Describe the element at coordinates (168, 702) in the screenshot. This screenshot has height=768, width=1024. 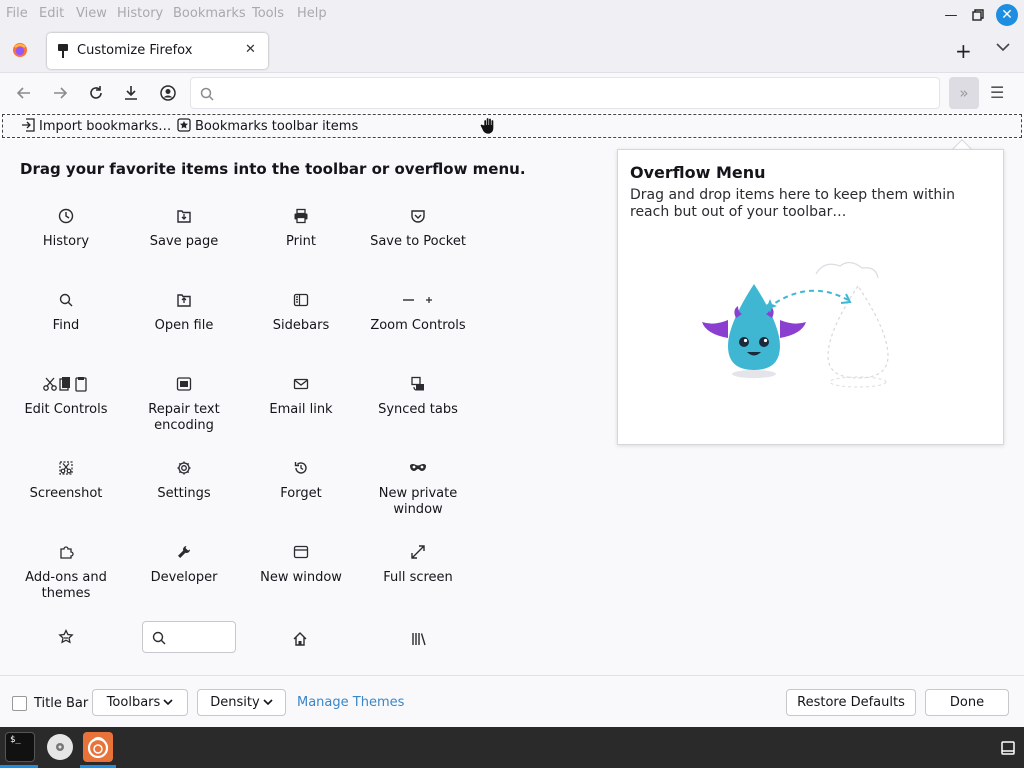
I see `chevron-down-icon` at that location.